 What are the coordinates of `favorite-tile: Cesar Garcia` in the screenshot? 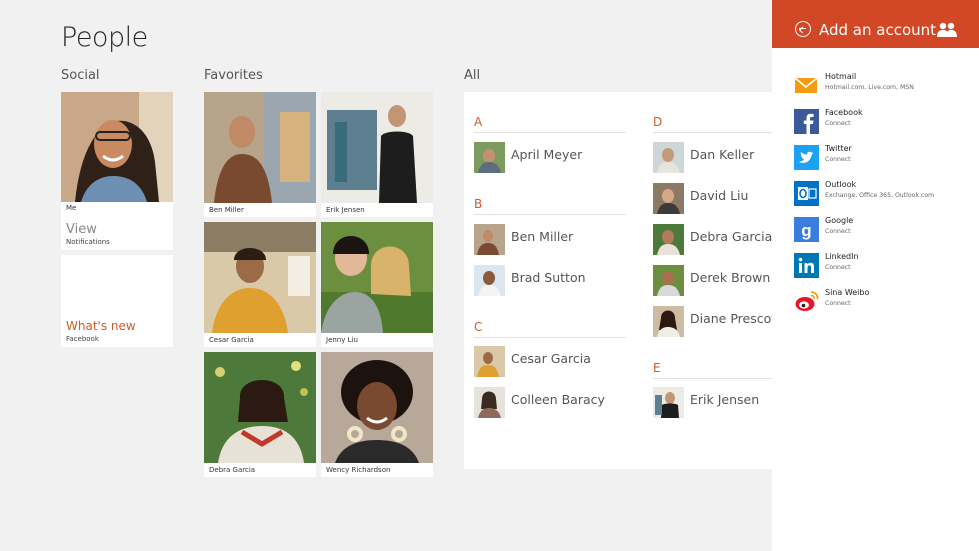 It's located at (260, 284).